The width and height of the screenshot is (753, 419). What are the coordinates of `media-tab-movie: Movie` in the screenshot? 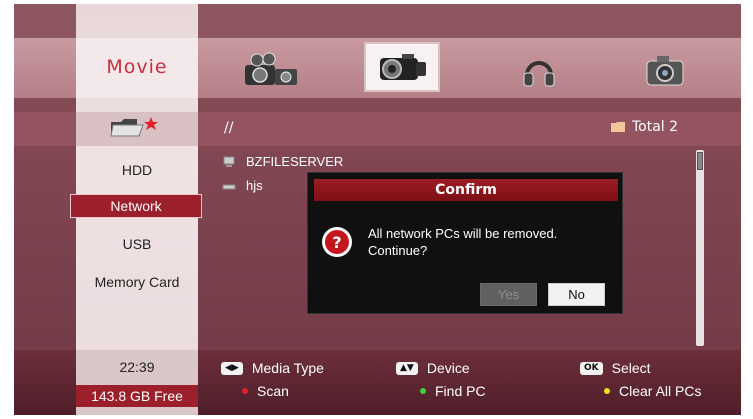 It's located at (137, 67).